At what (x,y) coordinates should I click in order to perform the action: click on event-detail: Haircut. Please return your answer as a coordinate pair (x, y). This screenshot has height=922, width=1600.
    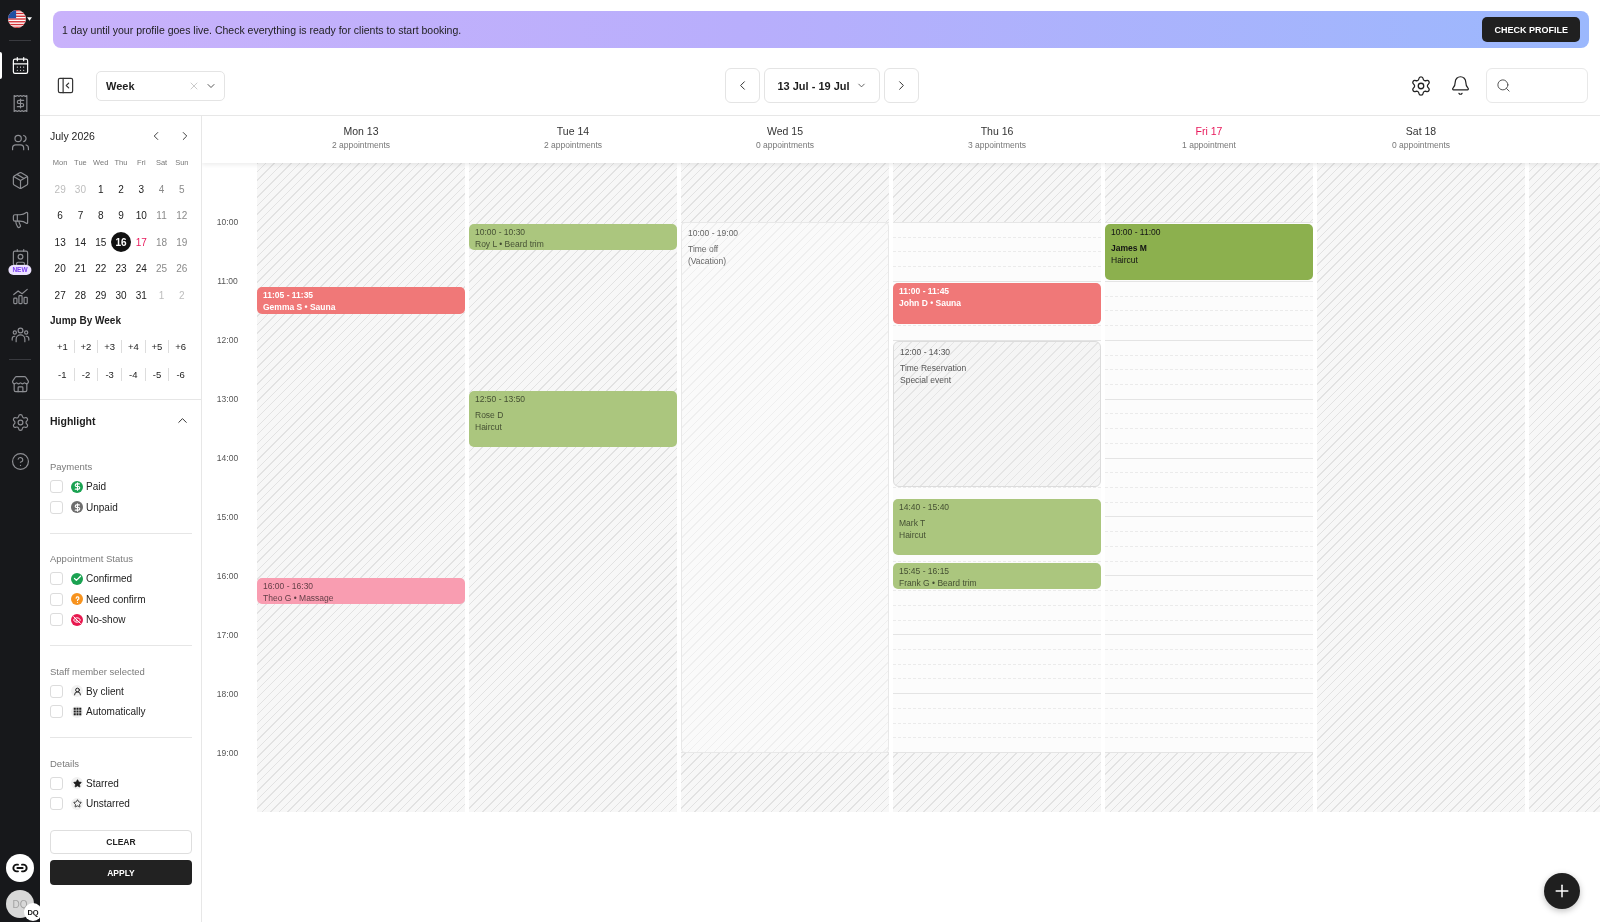
    Looking at the image, I should click on (913, 534).